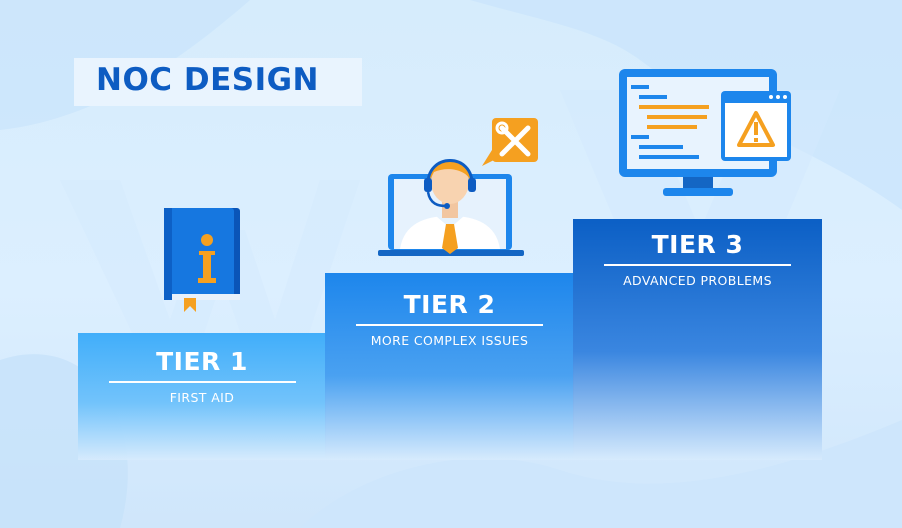 The image size is (902, 528). Describe the element at coordinates (697, 265) in the screenshot. I see `tier-3-divider` at that location.